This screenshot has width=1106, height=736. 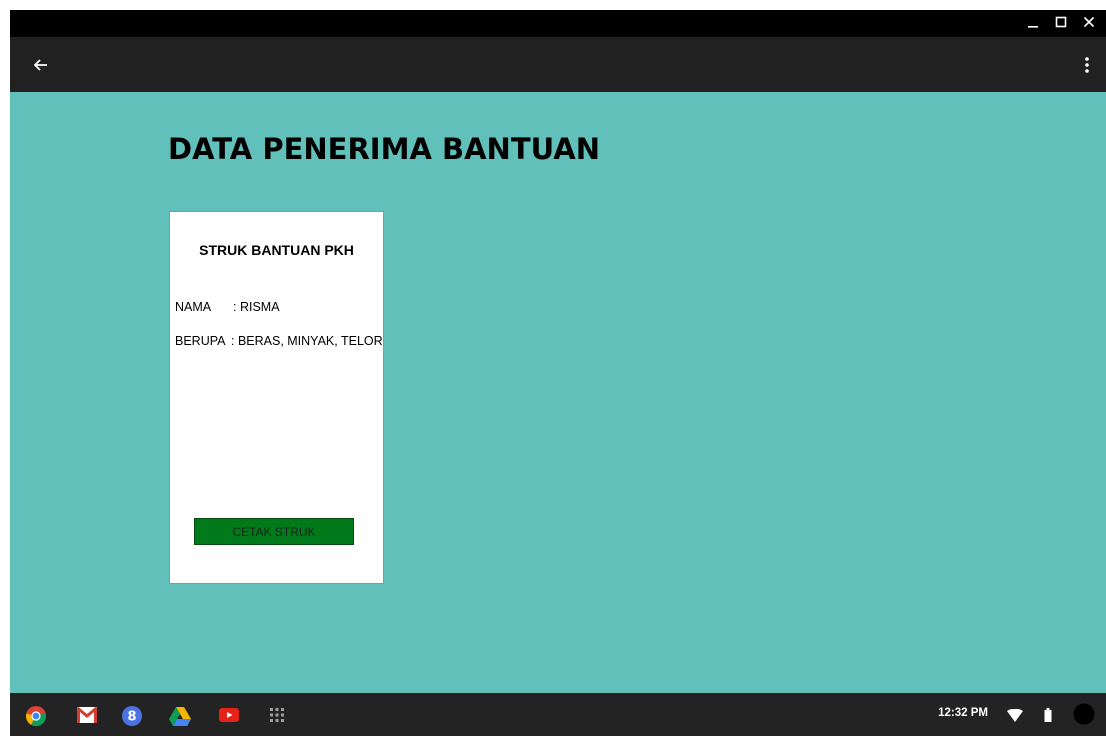 What do you see at coordinates (87, 717) in the screenshot?
I see `gmail-icon` at bounding box center [87, 717].